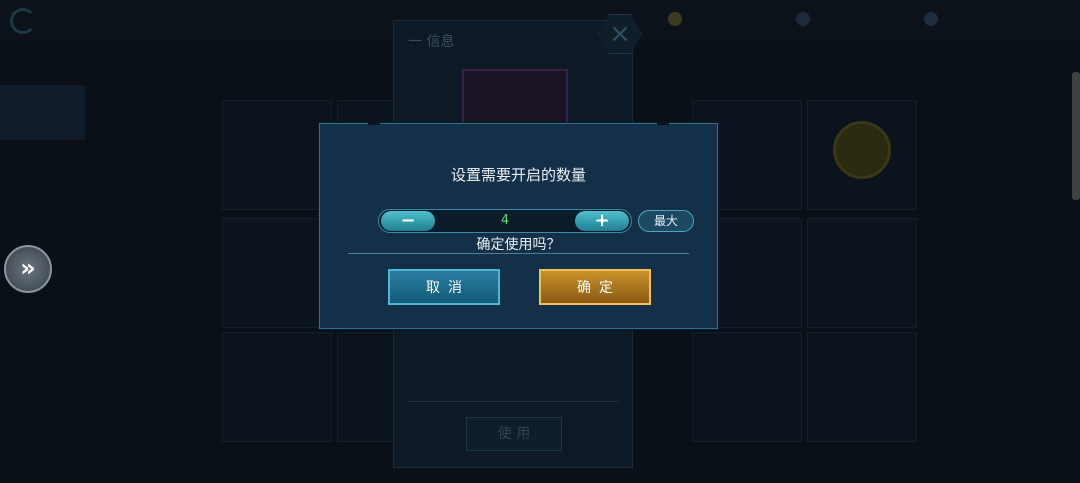 The width and height of the screenshot is (1080, 483). I want to click on decrease-button: −, so click(408, 221).